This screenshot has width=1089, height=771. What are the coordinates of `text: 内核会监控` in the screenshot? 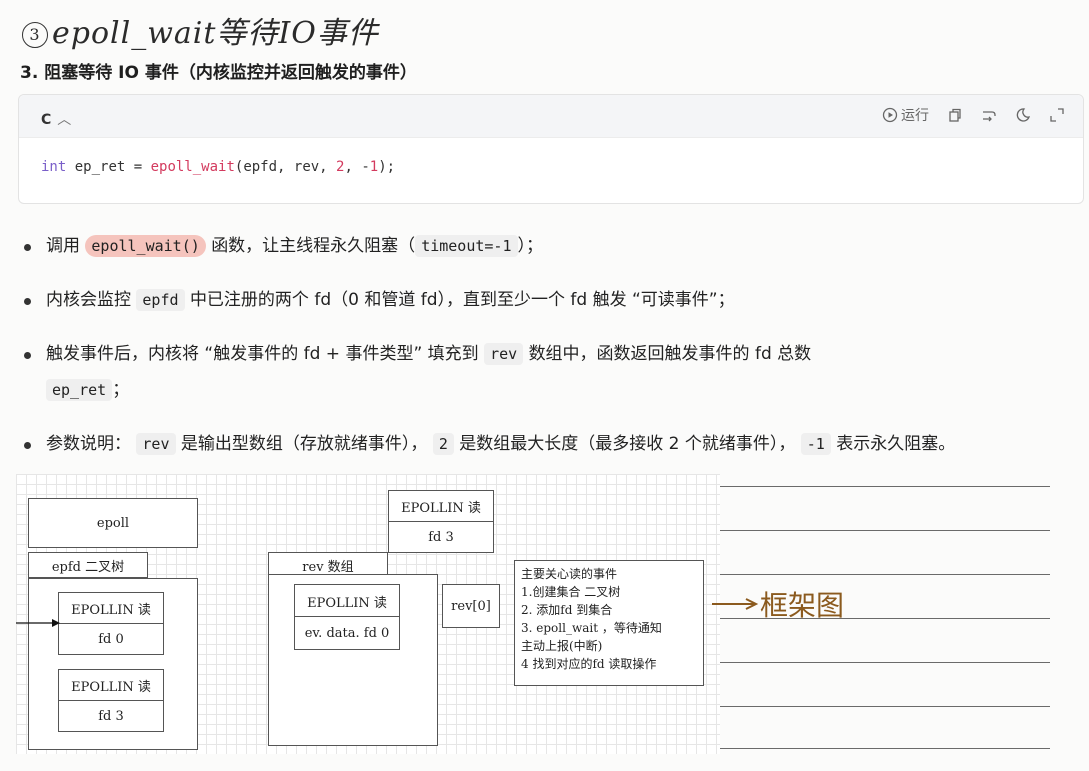 It's located at (88, 300).